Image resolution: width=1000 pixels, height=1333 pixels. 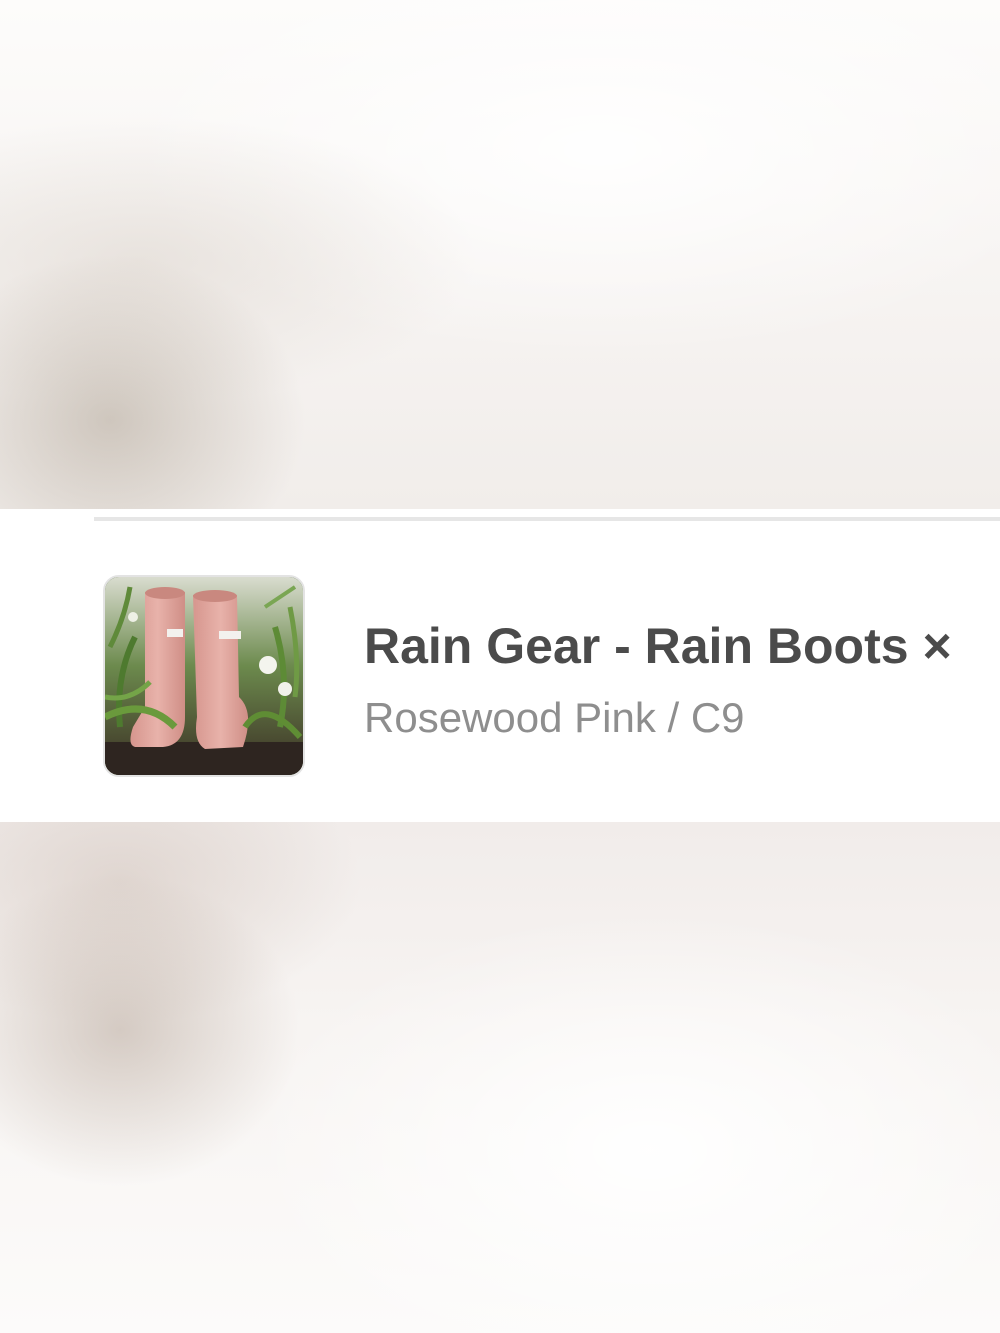 What do you see at coordinates (547, 519) in the screenshot?
I see `divider` at bounding box center [547, 519].